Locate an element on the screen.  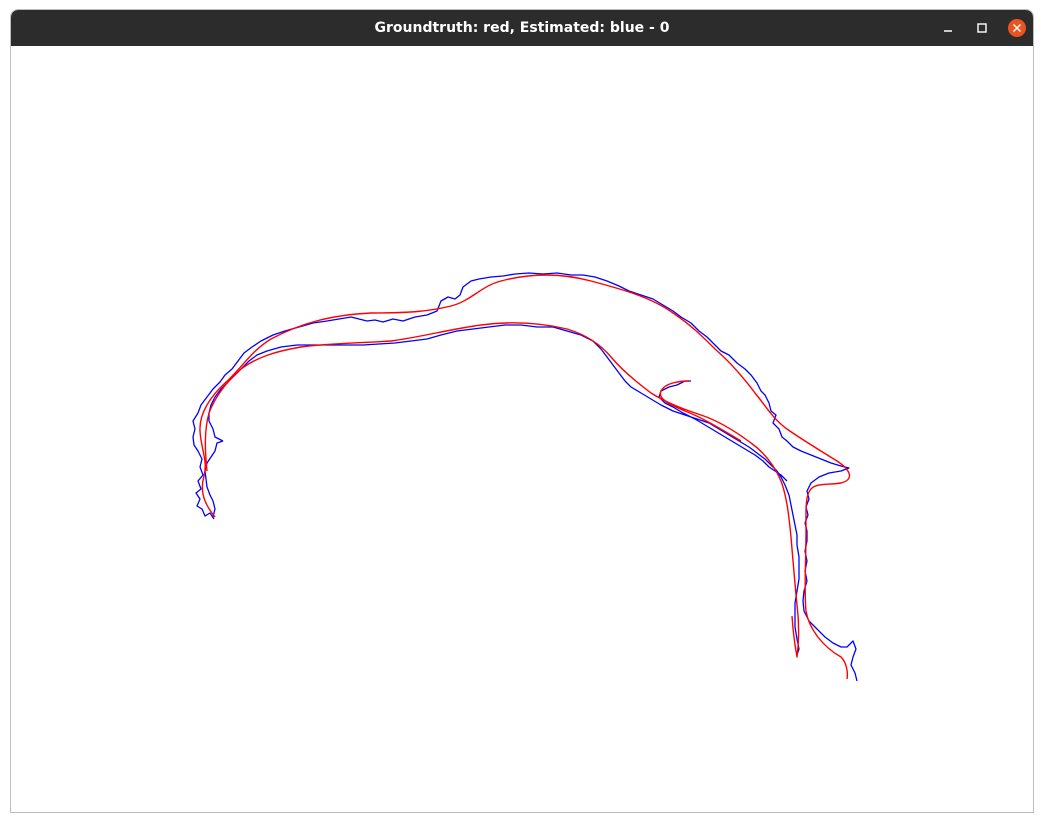
close-button is located at coordinates (1017, 28).